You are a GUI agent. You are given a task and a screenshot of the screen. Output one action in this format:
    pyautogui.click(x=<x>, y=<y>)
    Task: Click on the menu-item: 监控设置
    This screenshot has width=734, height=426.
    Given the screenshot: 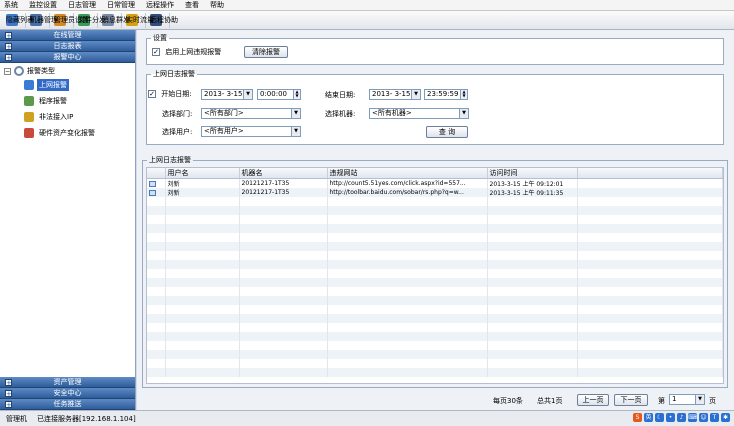 What is the action you would take?
    pyautogui.click(x=43, y=5)
    